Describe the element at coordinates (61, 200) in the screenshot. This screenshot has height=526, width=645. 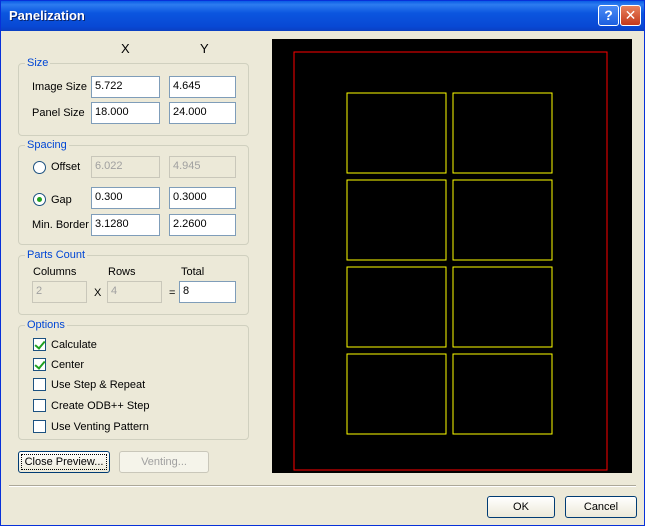
I see `gap-label: Gap` at that location.